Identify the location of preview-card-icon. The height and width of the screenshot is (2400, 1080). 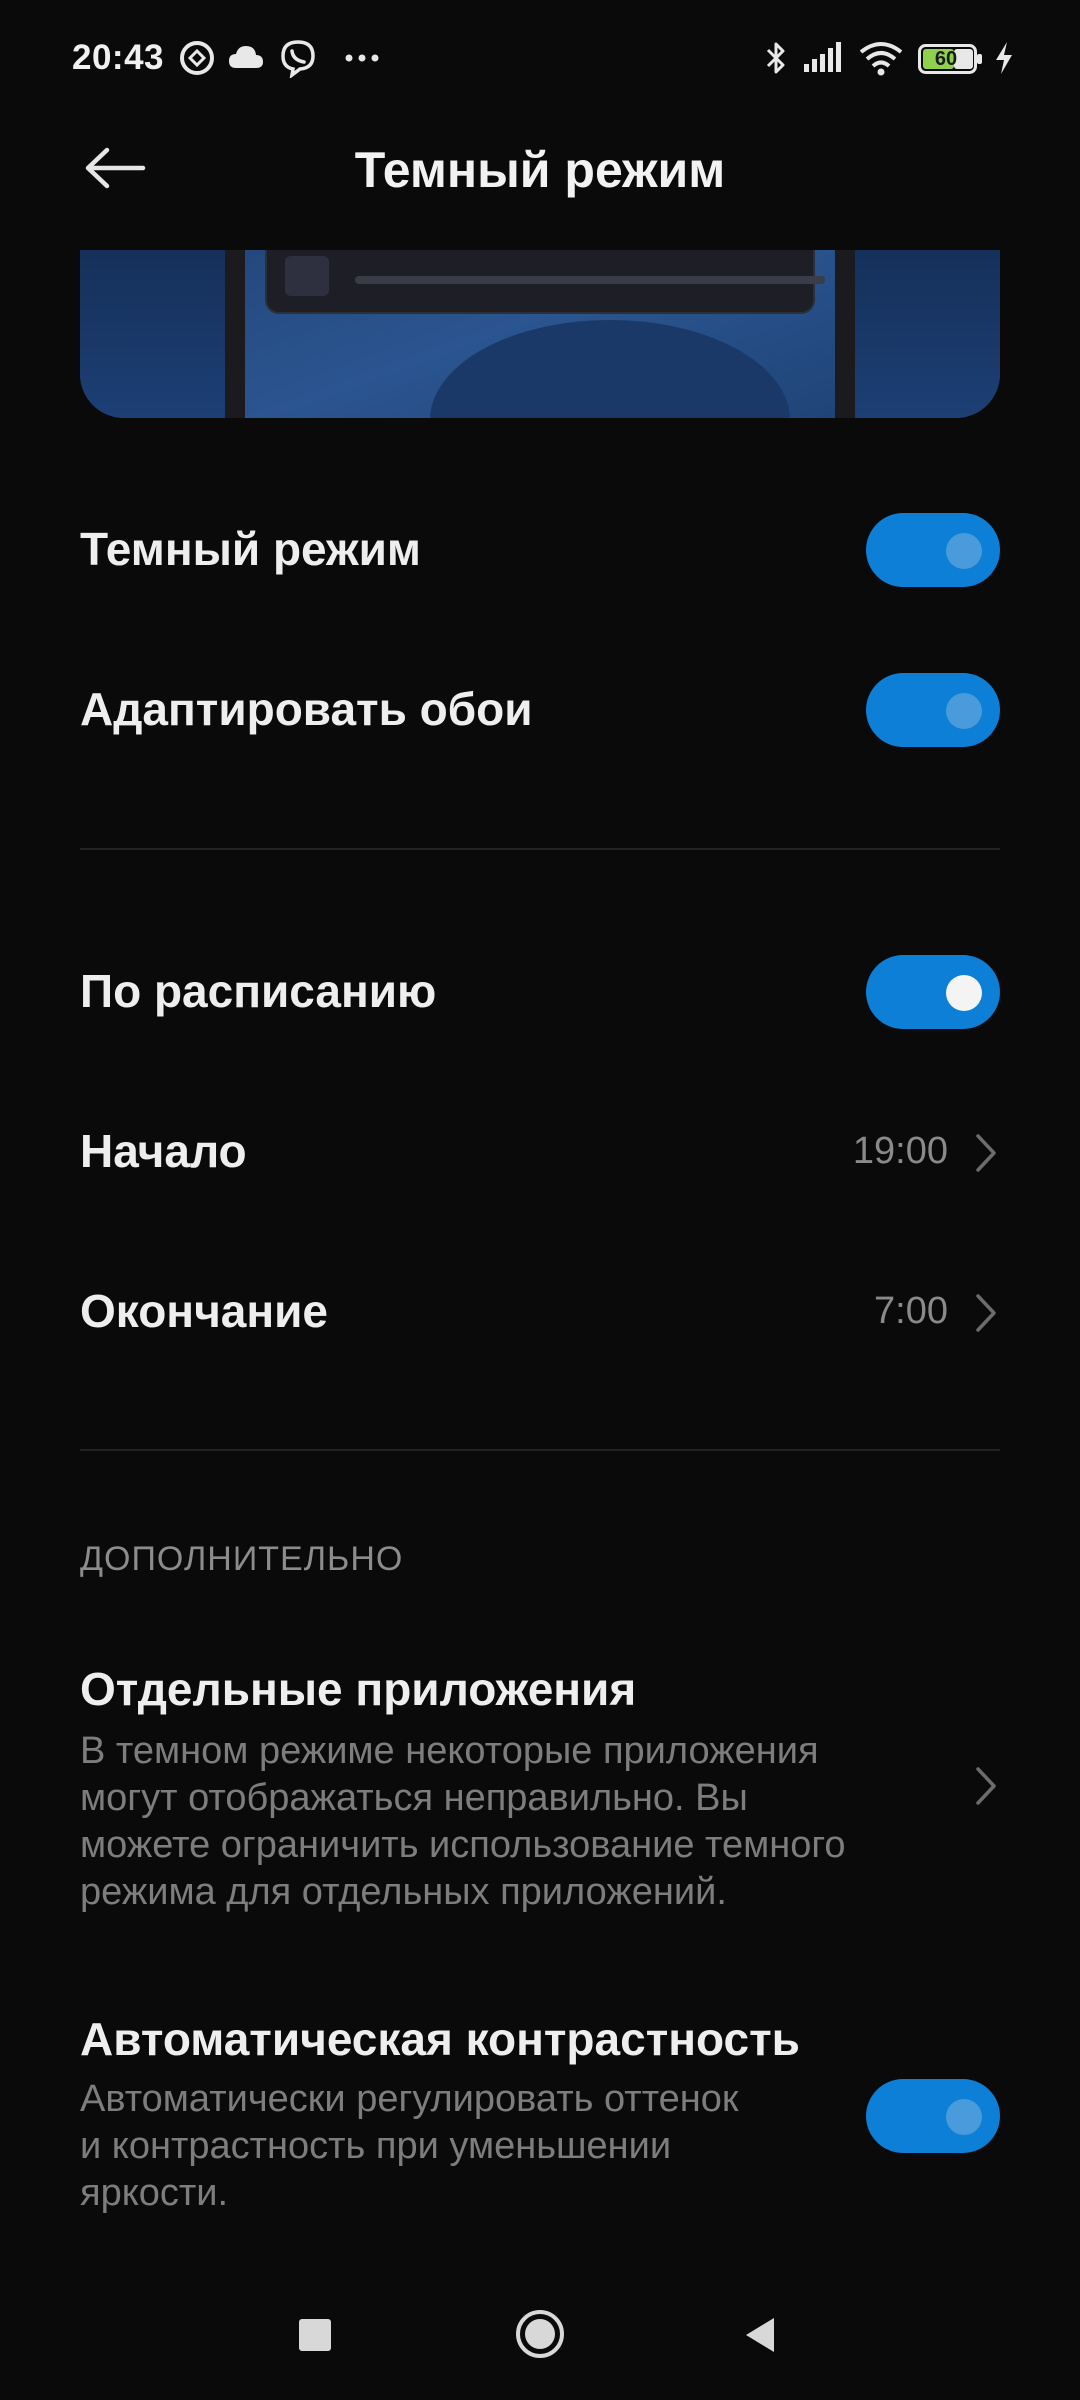
(307, 276).